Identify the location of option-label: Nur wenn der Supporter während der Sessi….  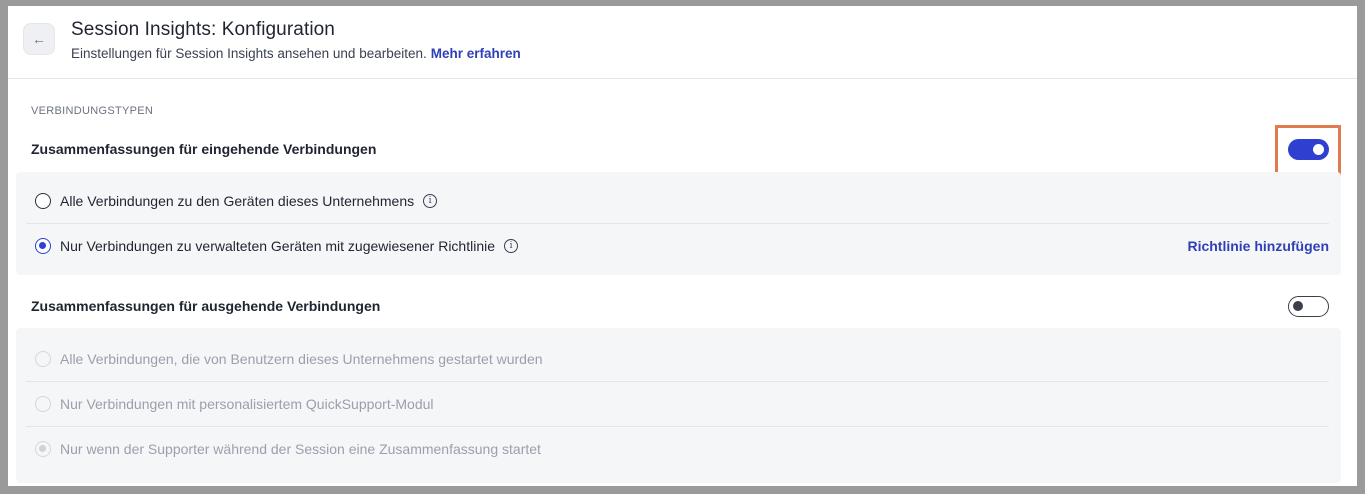
(300, 449).